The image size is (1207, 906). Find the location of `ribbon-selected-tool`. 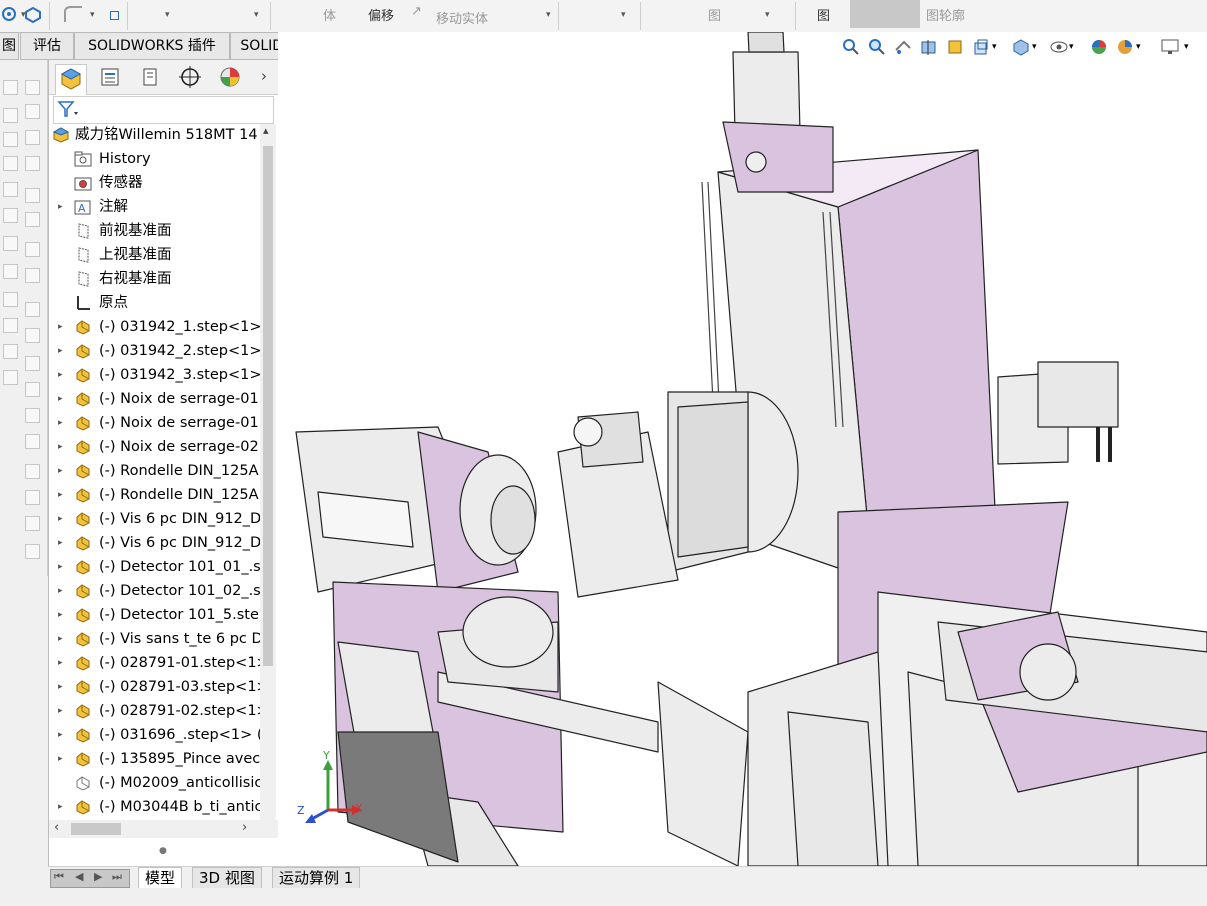

ribbon-selected-tool is located at coordinates (885, 14).